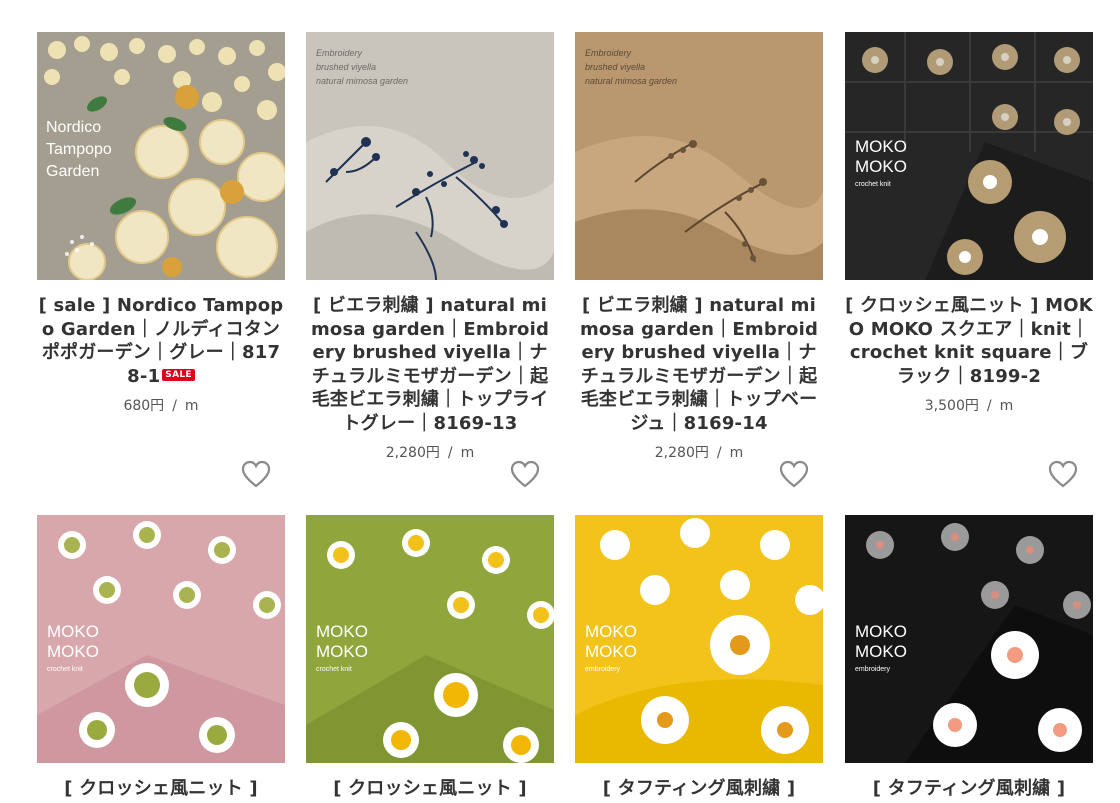 The width and height of the screenshot is (1120, 803). I want to click on product-price: 680円 / m, so click(161, 406).